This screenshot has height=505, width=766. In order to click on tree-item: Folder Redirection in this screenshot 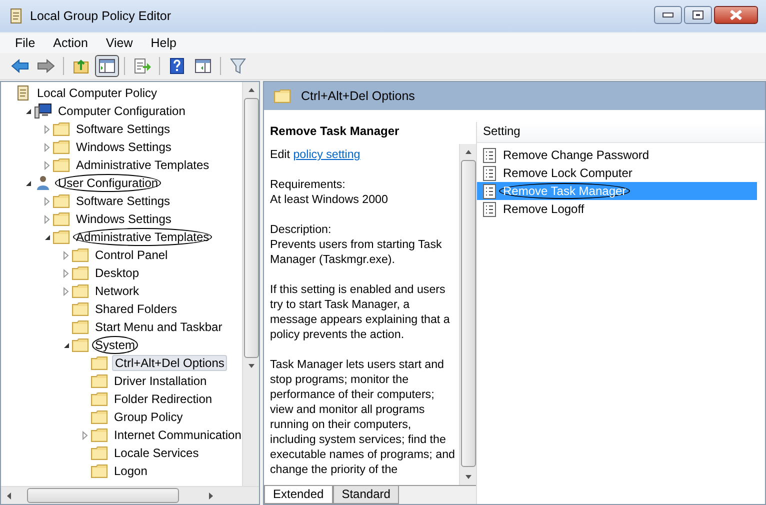, I will do `click(163, 399)`.